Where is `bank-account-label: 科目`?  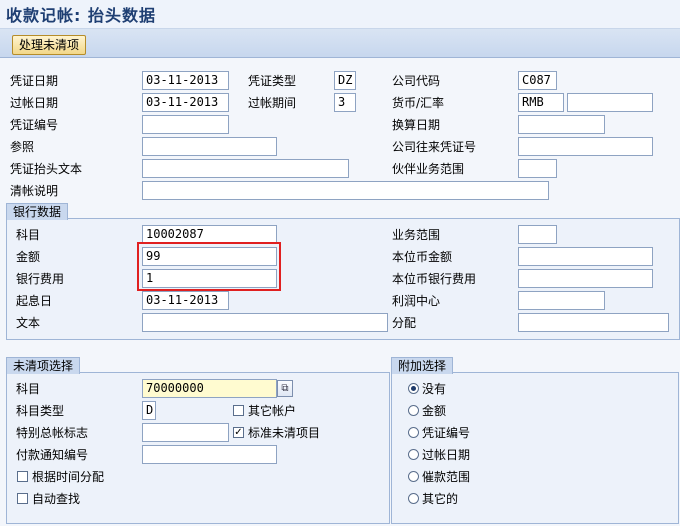 bank-account-label: 科目 is located at coordinates (28, 235).